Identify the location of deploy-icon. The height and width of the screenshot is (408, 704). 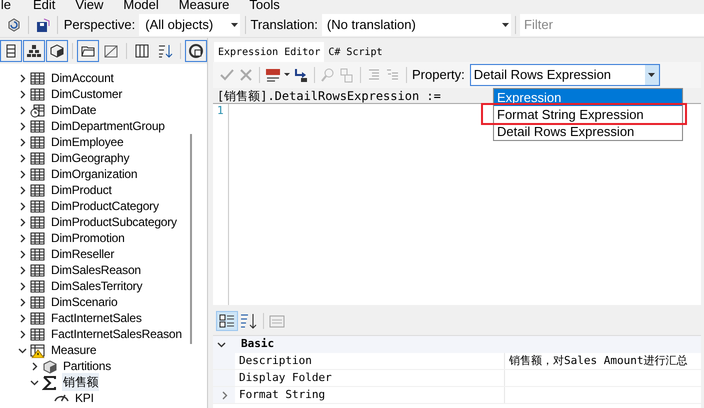
(301, 75).